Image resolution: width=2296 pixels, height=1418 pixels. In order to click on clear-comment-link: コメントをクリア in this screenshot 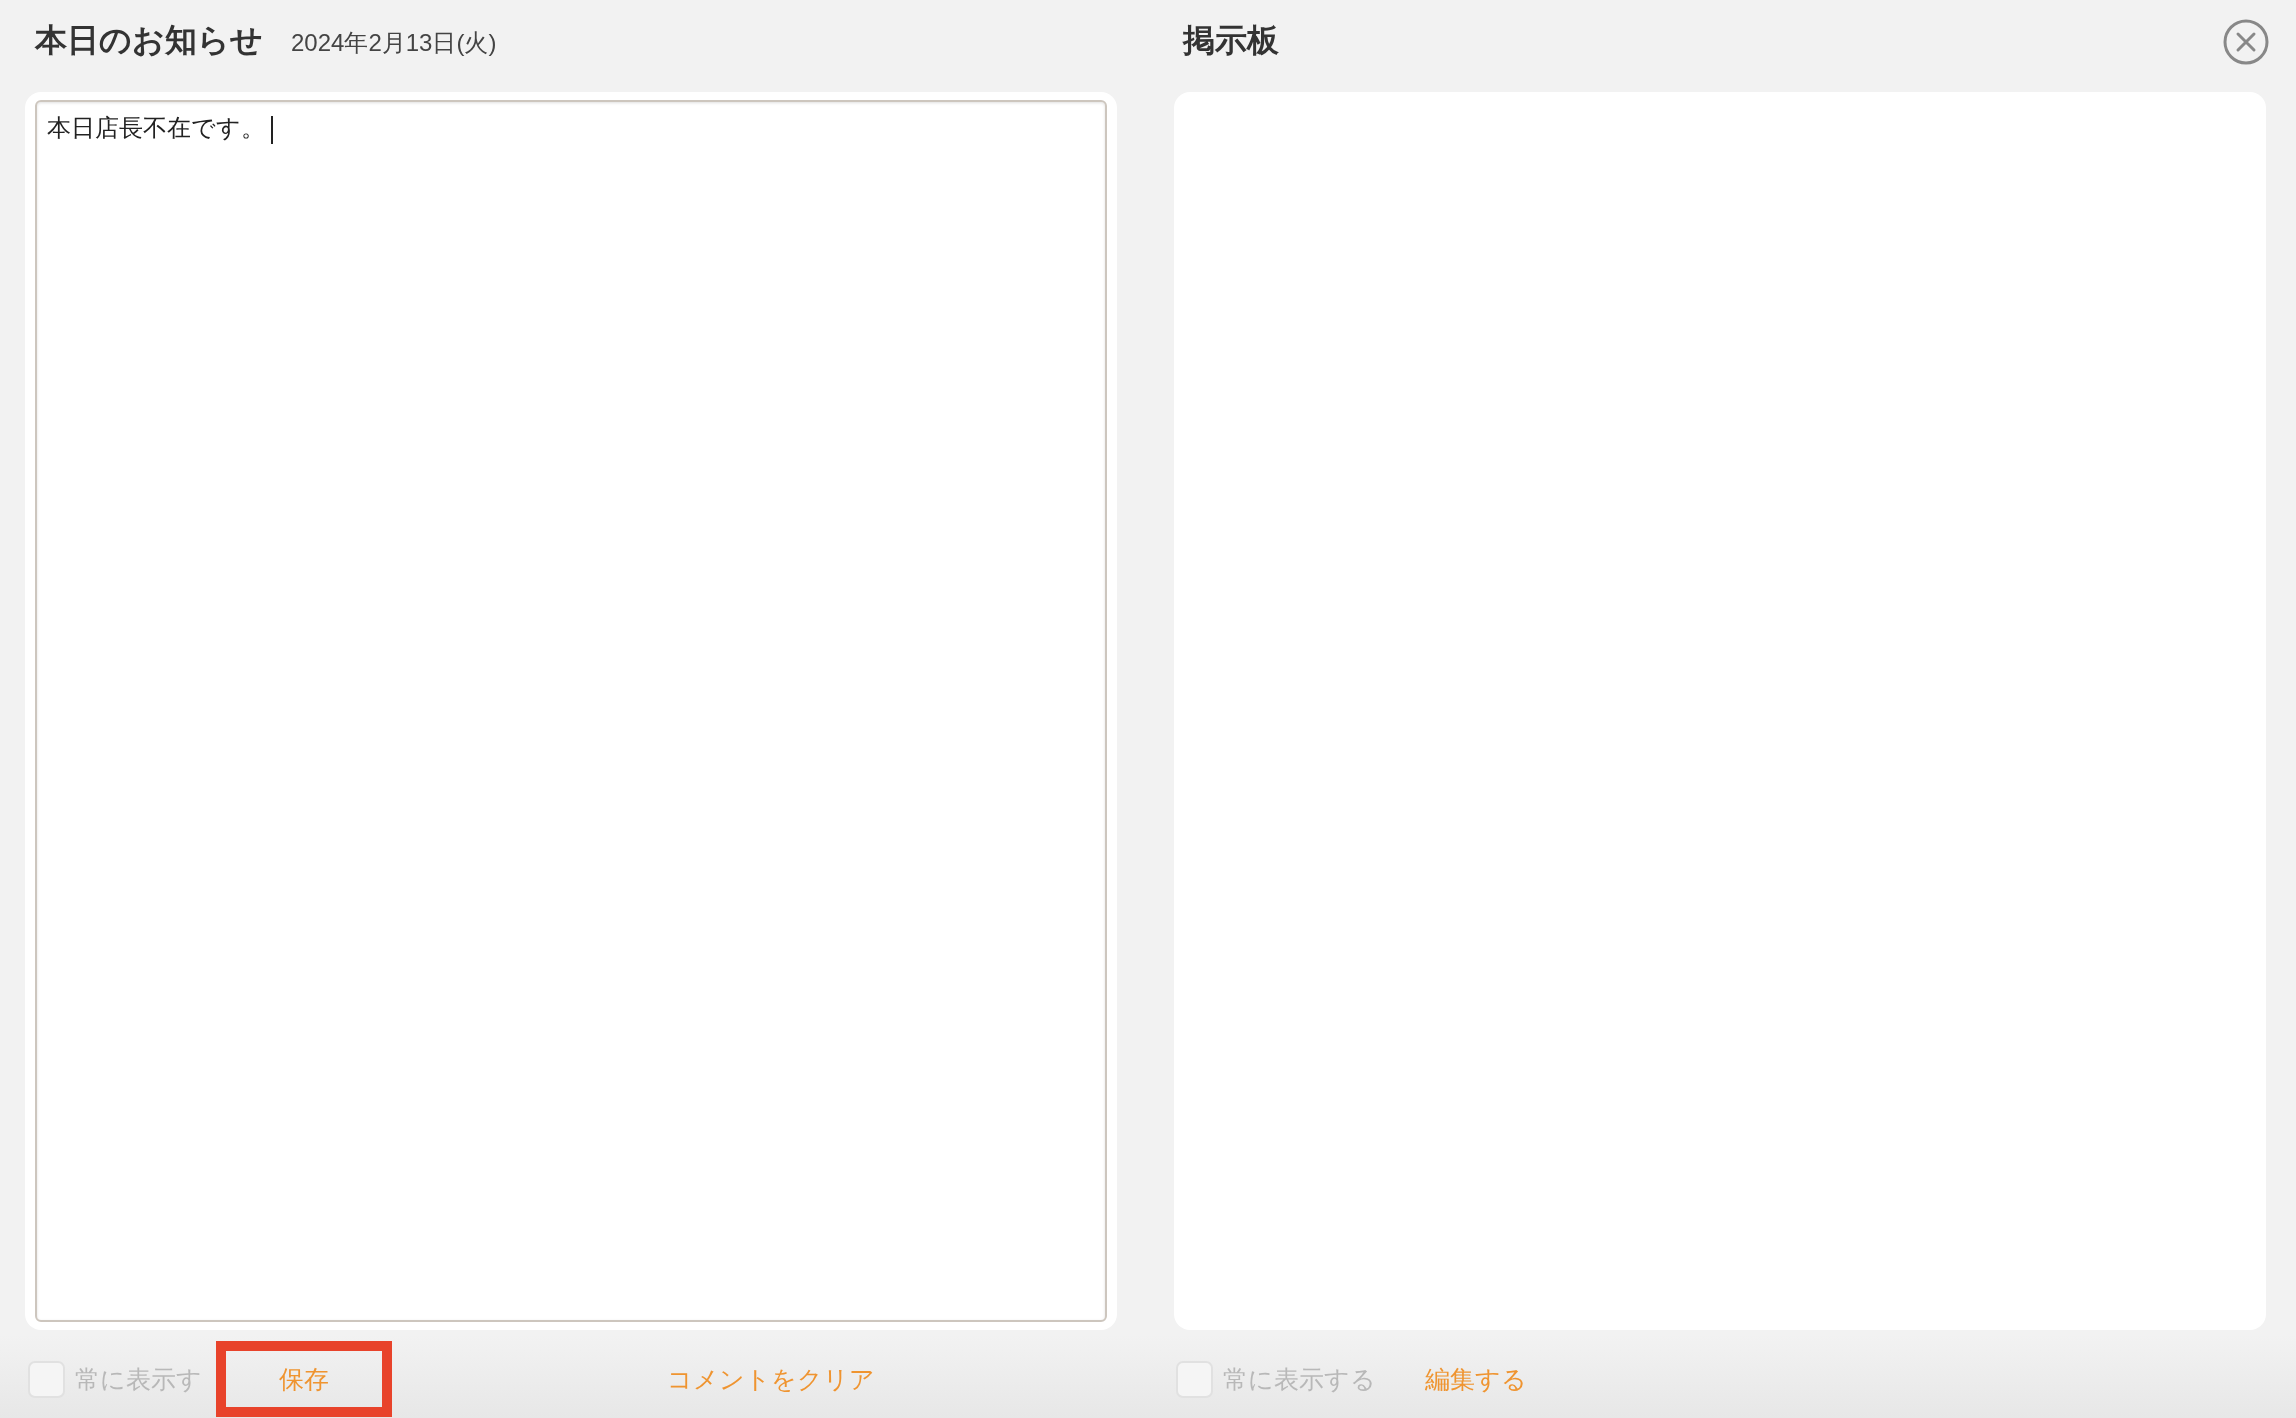, I will do `click(771, 1379)`.